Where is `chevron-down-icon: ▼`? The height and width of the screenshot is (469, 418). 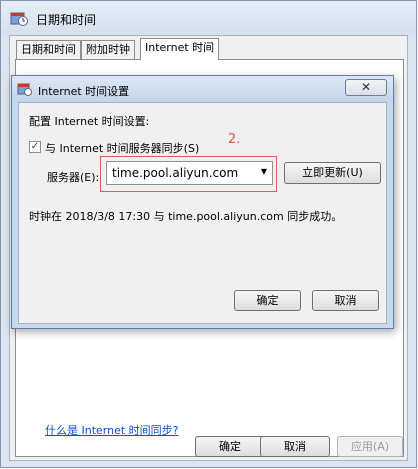 chevron-down-icon: ▼ is located at coordinates (264, 171).